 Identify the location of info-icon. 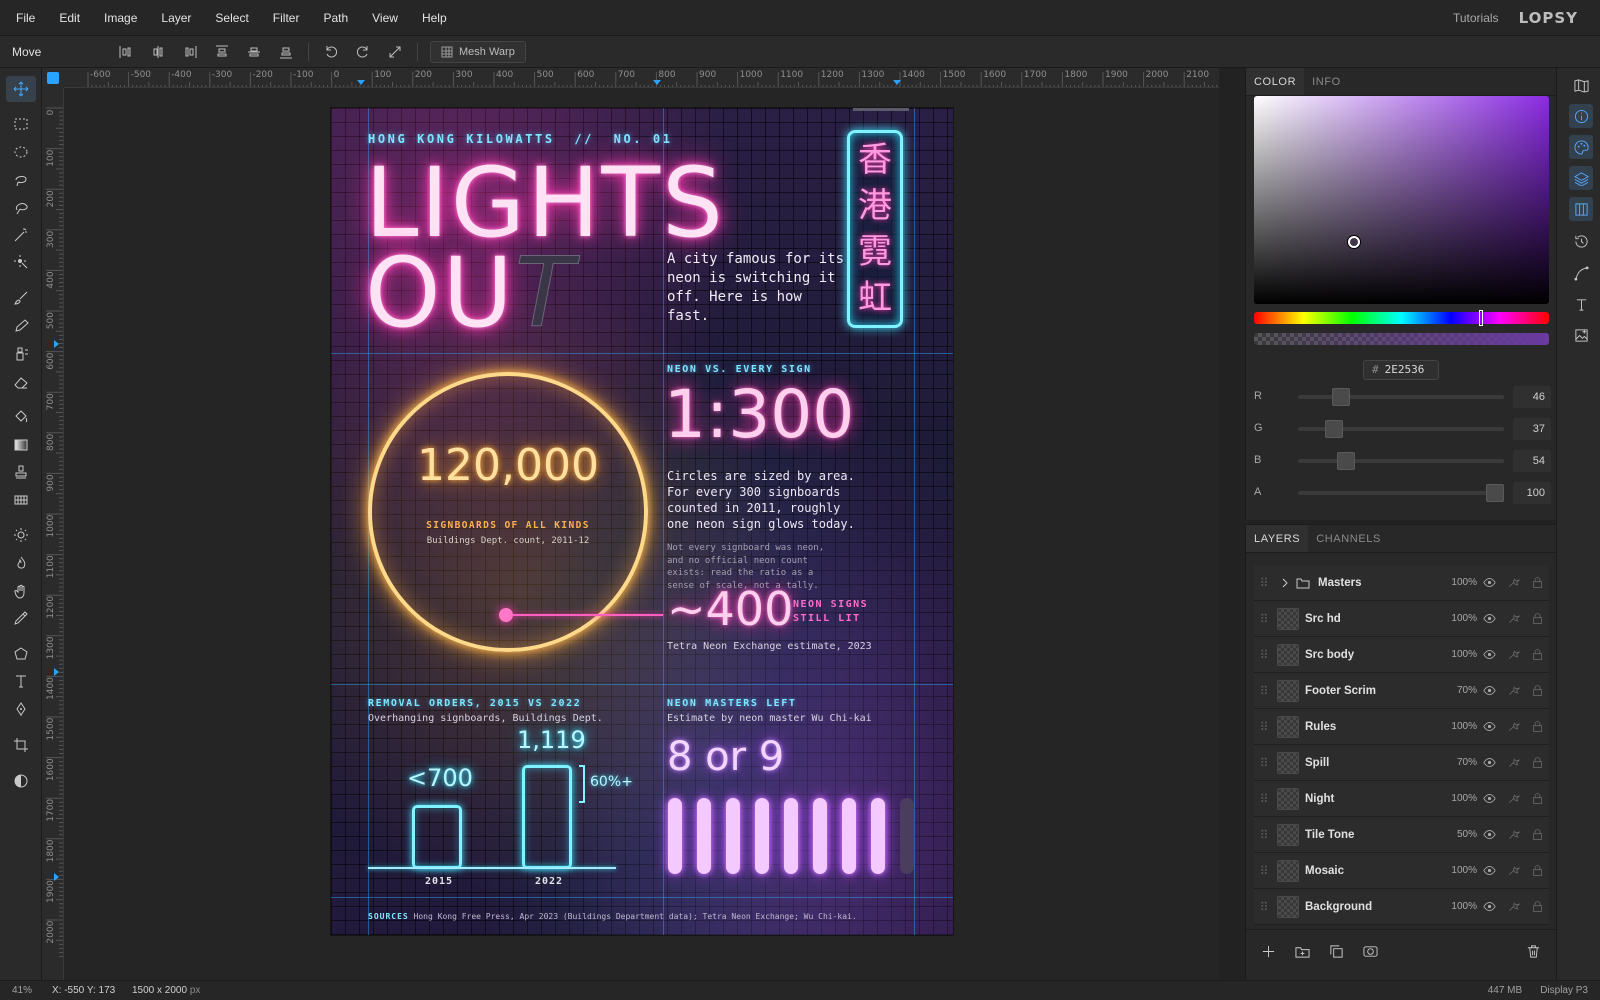
(1581, 116).